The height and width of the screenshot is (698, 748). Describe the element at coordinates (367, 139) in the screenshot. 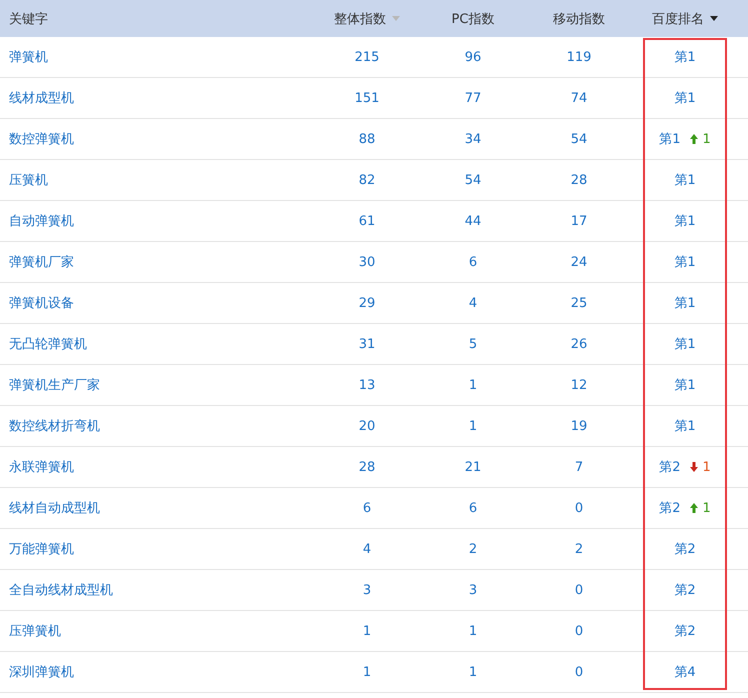

I see `table-cell: 88` at that location.